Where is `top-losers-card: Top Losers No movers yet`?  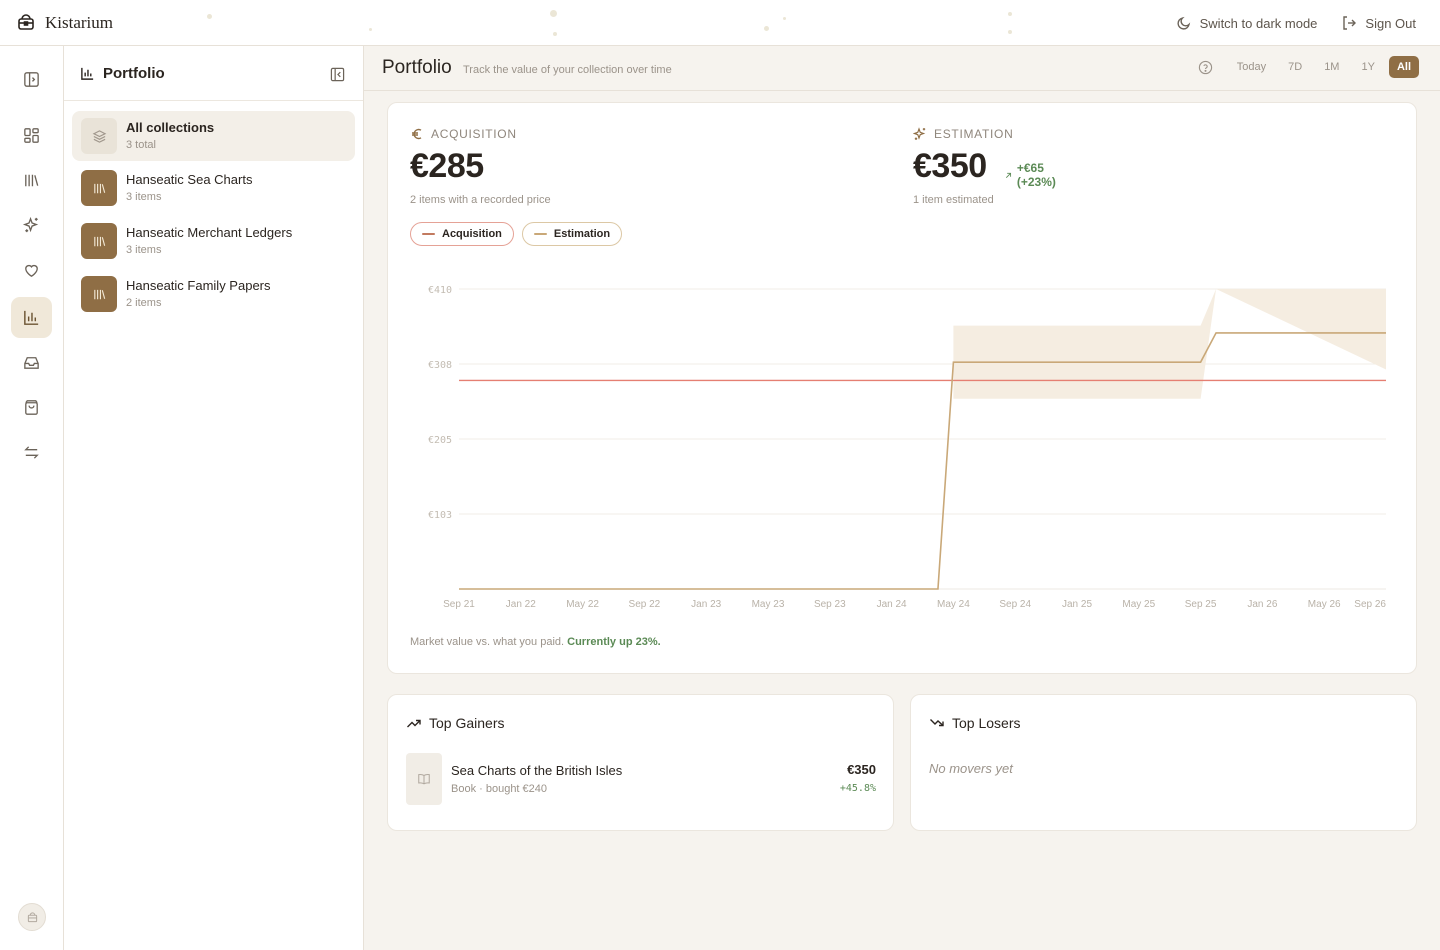
top-losers-card: Top Losers No movers yet is located at coordinates (1163, 762).